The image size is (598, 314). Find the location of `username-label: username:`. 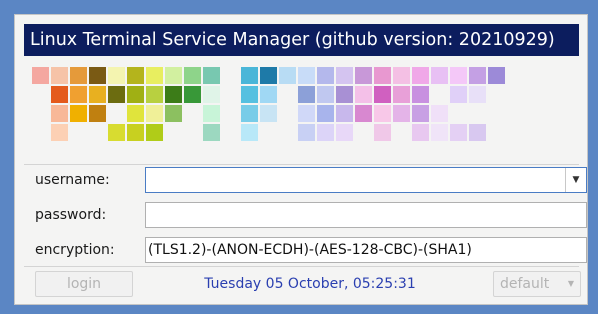

username-label: username: is located at coordinates (72, 180).